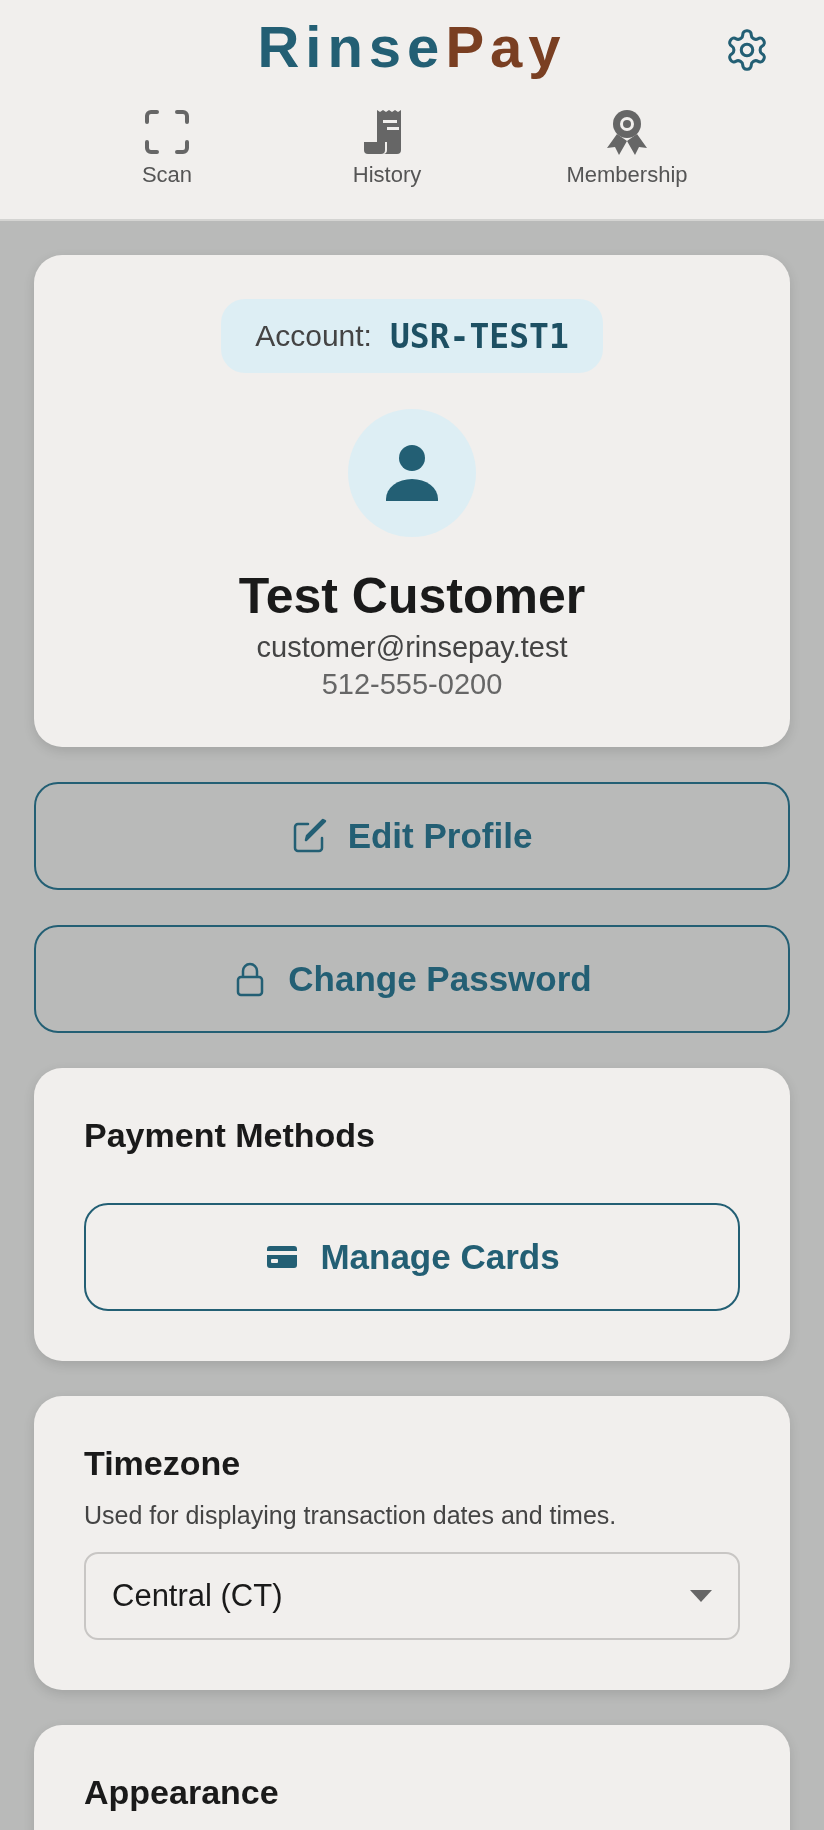  I want to click on customer-email: customer@rinsepay.test, so click(412, 647).